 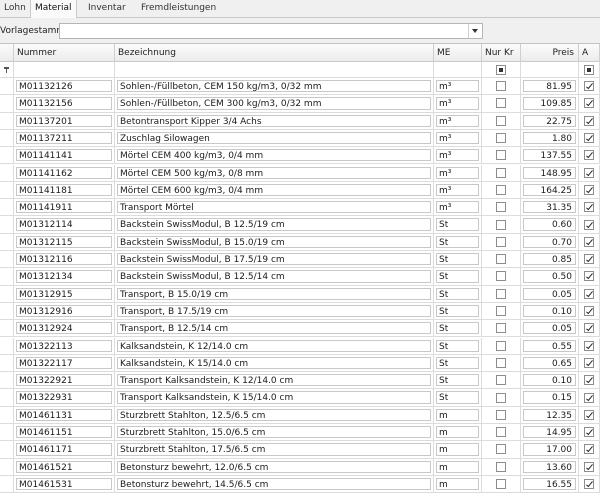 I want to click on cell-bezeichnung: Transport, B 17.5/19 cm, so click(x=274, y=311).